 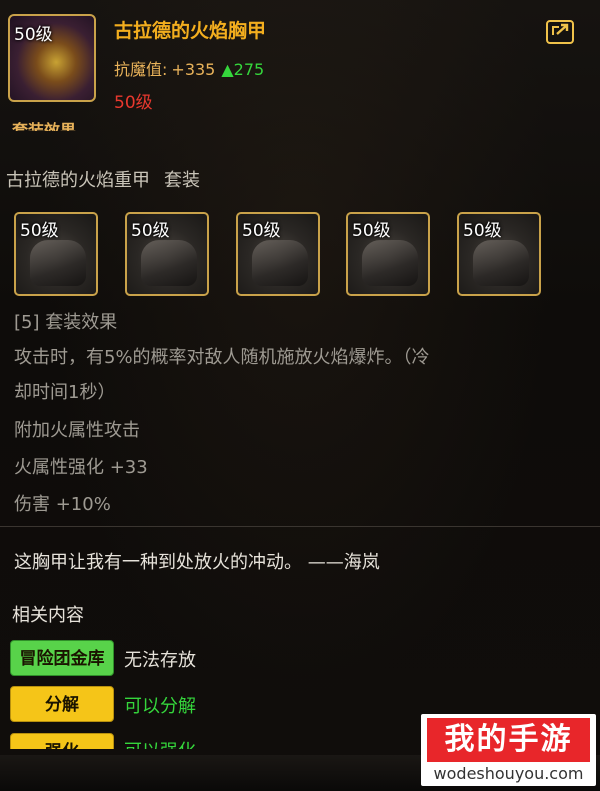 What do you see at coordinates (65, 392) in the screenshot?
I see `set-effect-line: 却时间1秒）` at bounding box center [65, 392].